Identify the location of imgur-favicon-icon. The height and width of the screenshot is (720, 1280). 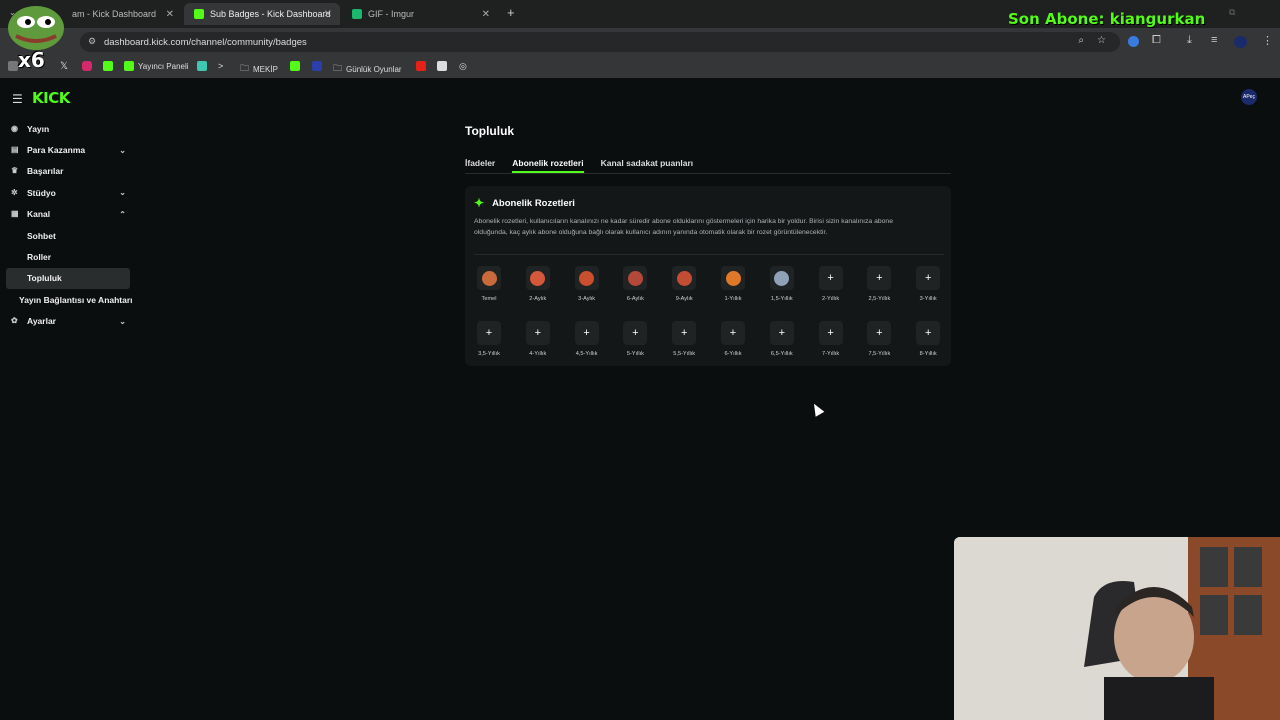
(357, 14).